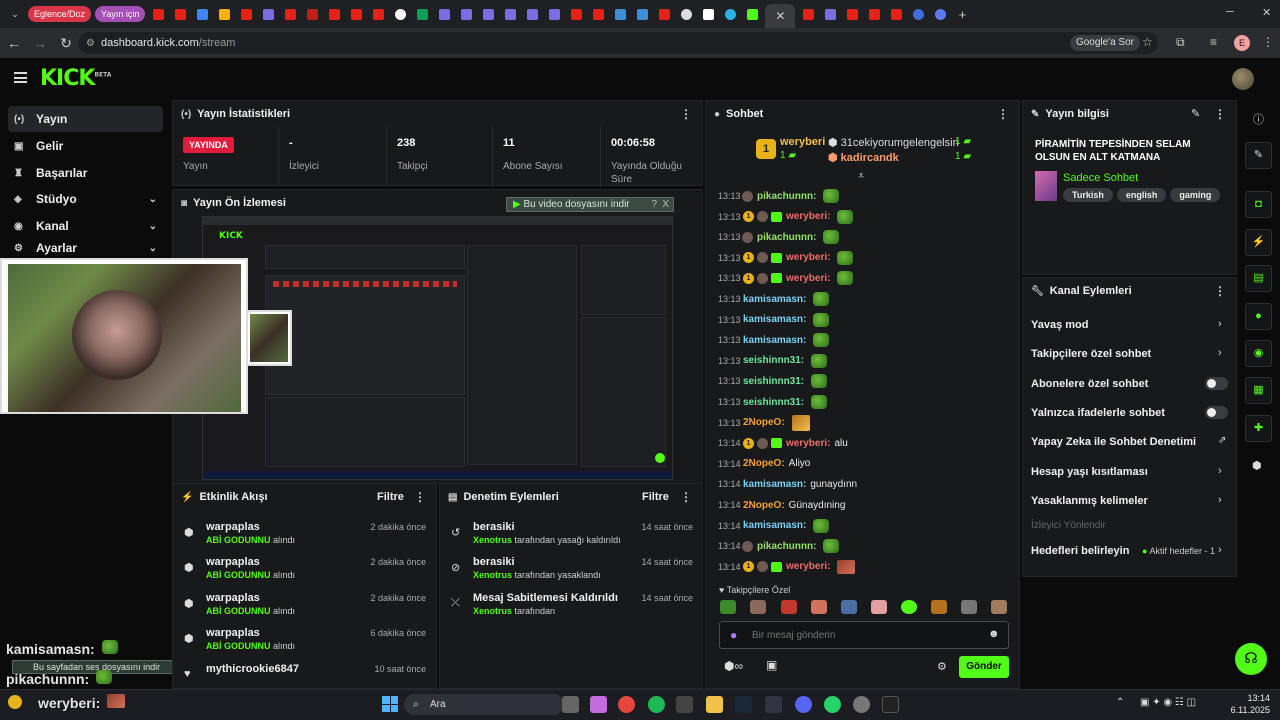  I want to click on sidebar-item-basarilar: ♜ Başarılar, so click(85, 173).